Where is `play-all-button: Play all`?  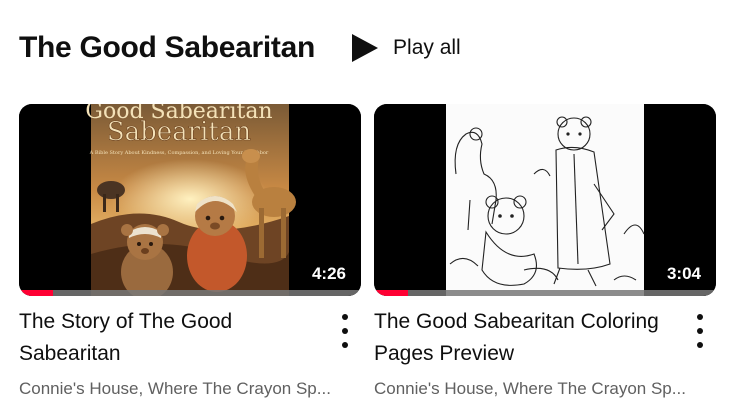
play-all-button: Play all is located at coordinates (406, 48).